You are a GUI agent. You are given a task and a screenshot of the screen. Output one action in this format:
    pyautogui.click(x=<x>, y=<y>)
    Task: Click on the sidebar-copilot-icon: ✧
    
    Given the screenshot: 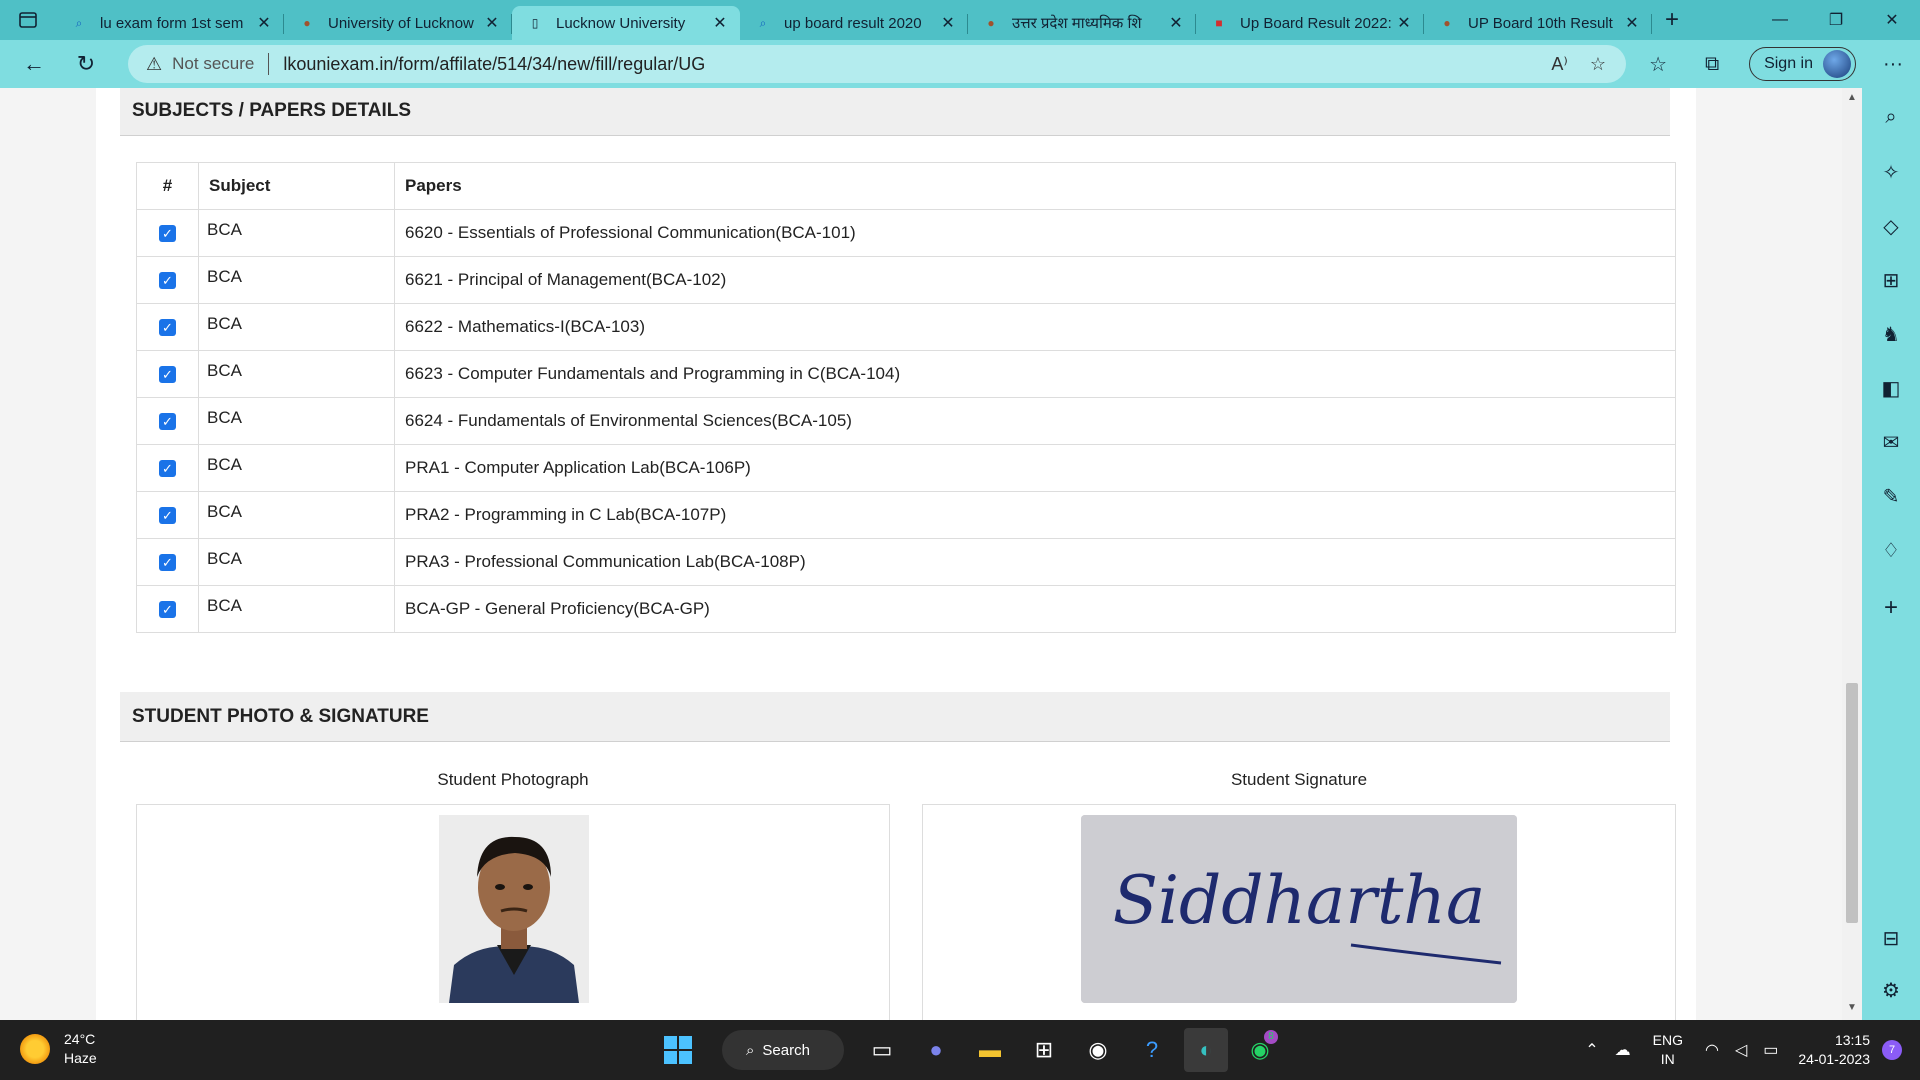 What is the action you would take?
    pyautogui.click(x=1891, y=172)
    